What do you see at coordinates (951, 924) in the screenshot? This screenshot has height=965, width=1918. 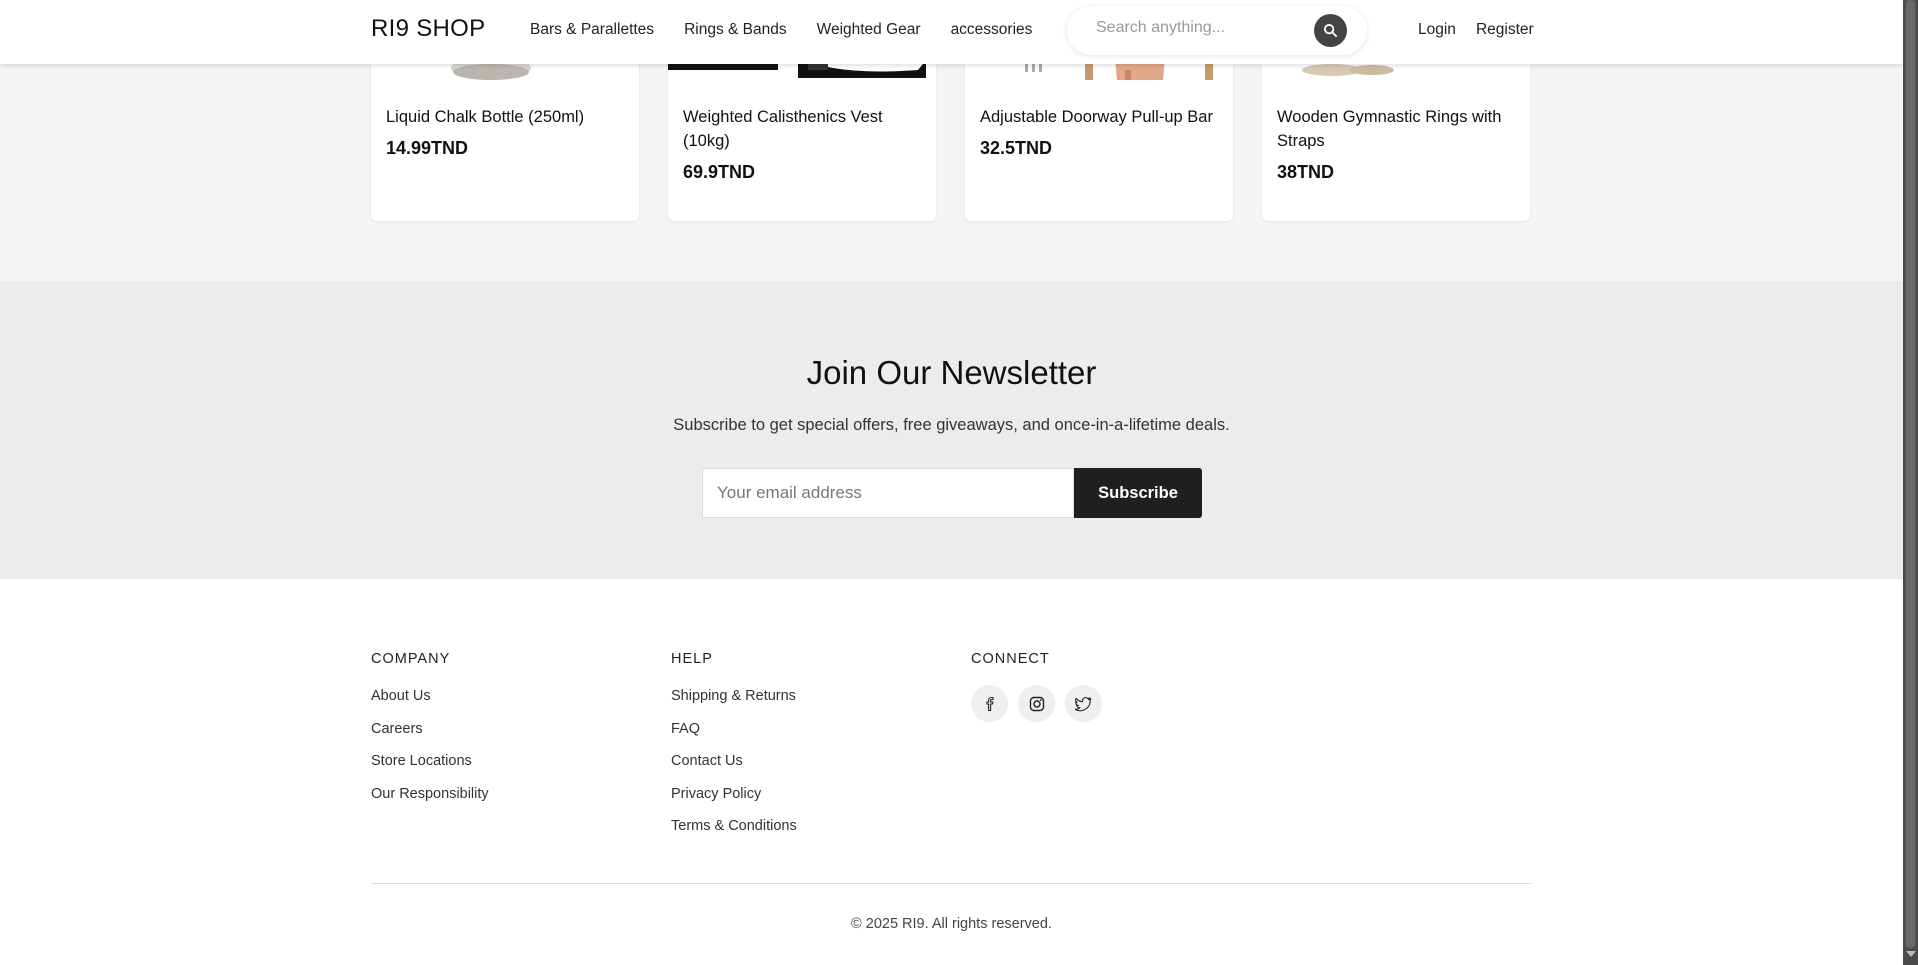 I see `copyright-text: © 2025 RI9. All rights reserved.` at bounding box center [951, 924].